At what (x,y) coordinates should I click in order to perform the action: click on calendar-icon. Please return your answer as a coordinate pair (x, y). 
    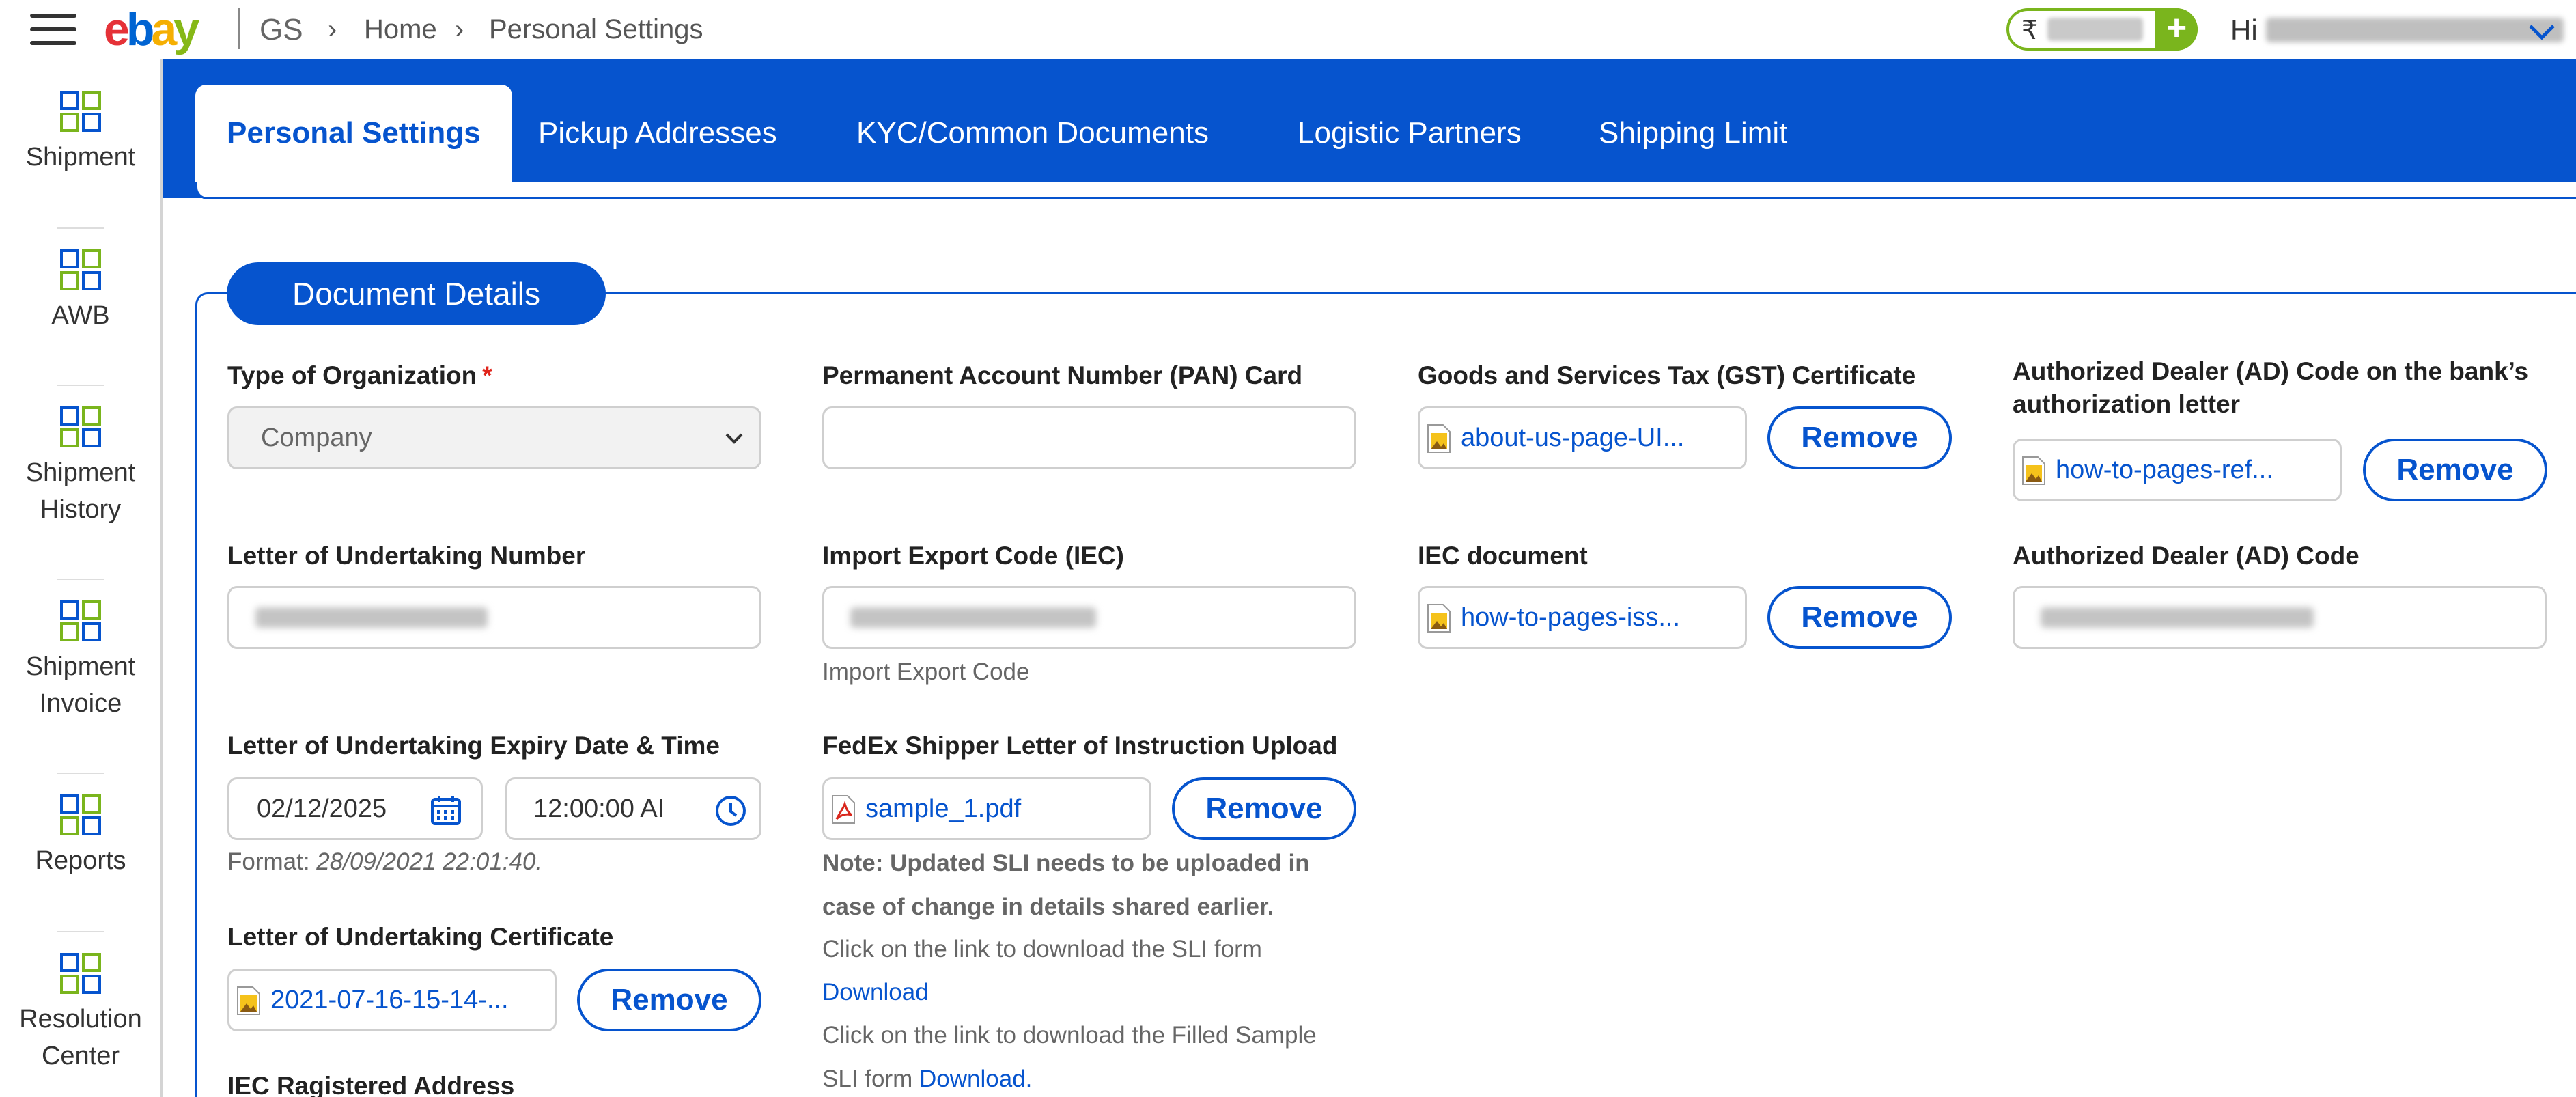
    Looking at the image, I should click on (446, 810).